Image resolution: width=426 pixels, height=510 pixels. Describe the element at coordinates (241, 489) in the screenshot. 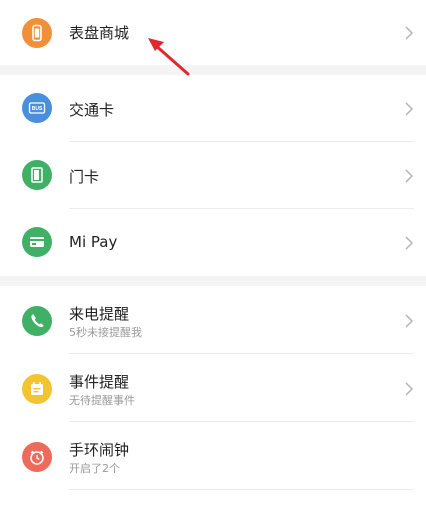

I see `divider` at that location.